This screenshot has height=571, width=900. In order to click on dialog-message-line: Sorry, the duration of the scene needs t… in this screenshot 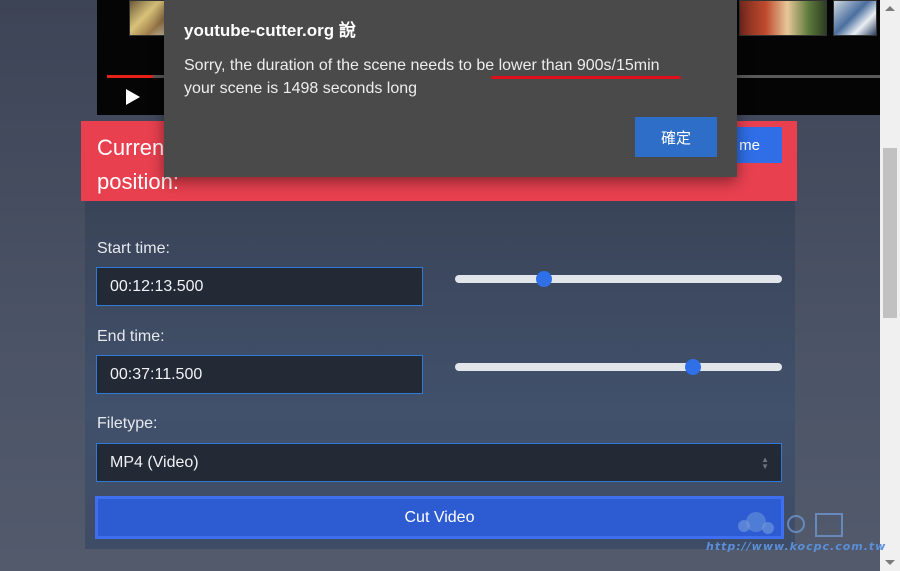, I will do `click(422, 65)`.